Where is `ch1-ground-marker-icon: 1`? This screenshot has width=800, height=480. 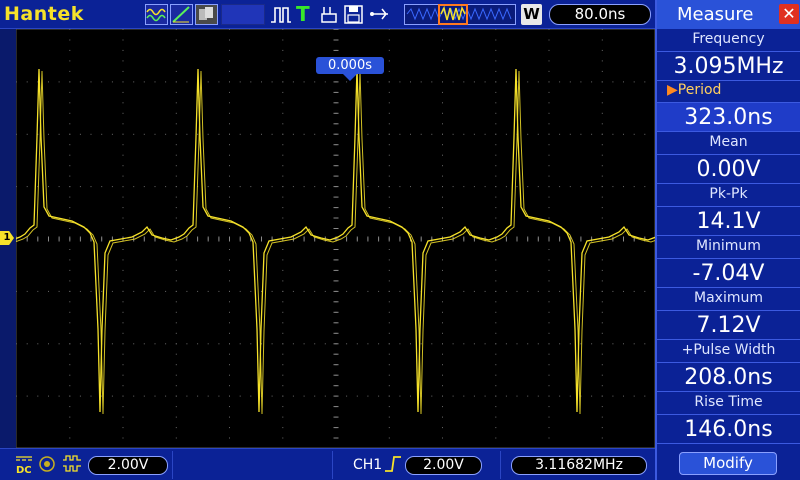 ch1-ground-marker-icon: 1 is located at coordinates (7, 238).